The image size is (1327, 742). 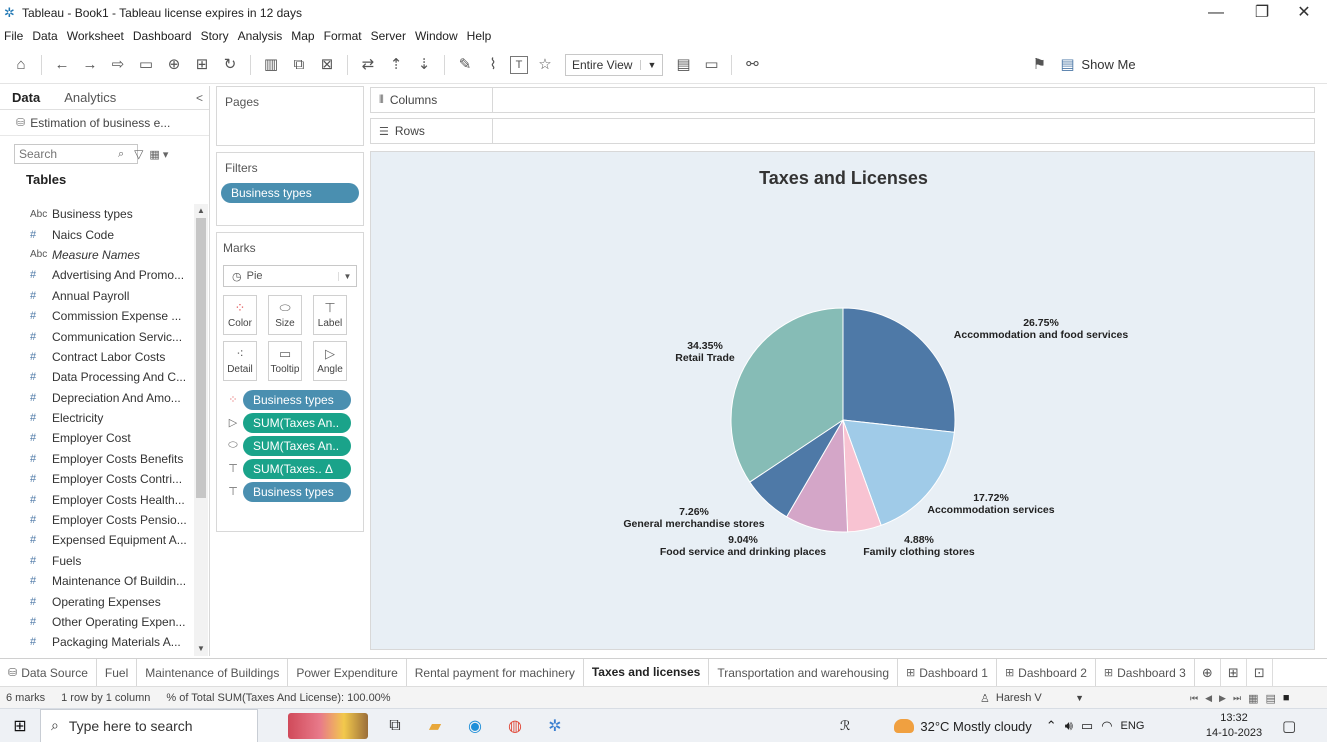 I want to click on chrome-icon: ◍, so click(x=515, y=726).